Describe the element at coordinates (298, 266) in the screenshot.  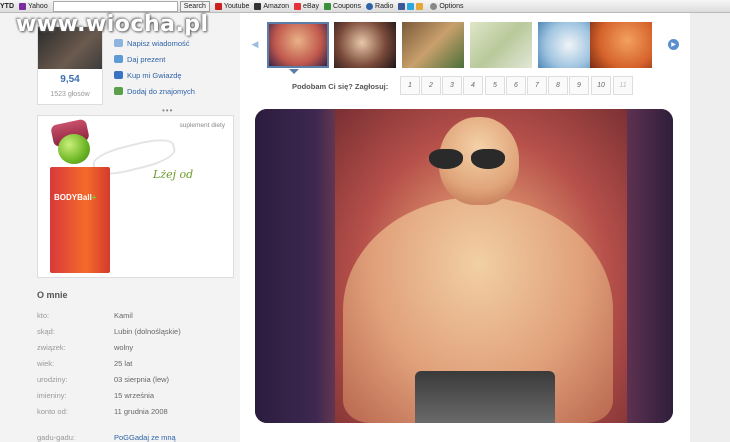
I see `photo-left-shadow` at that location.